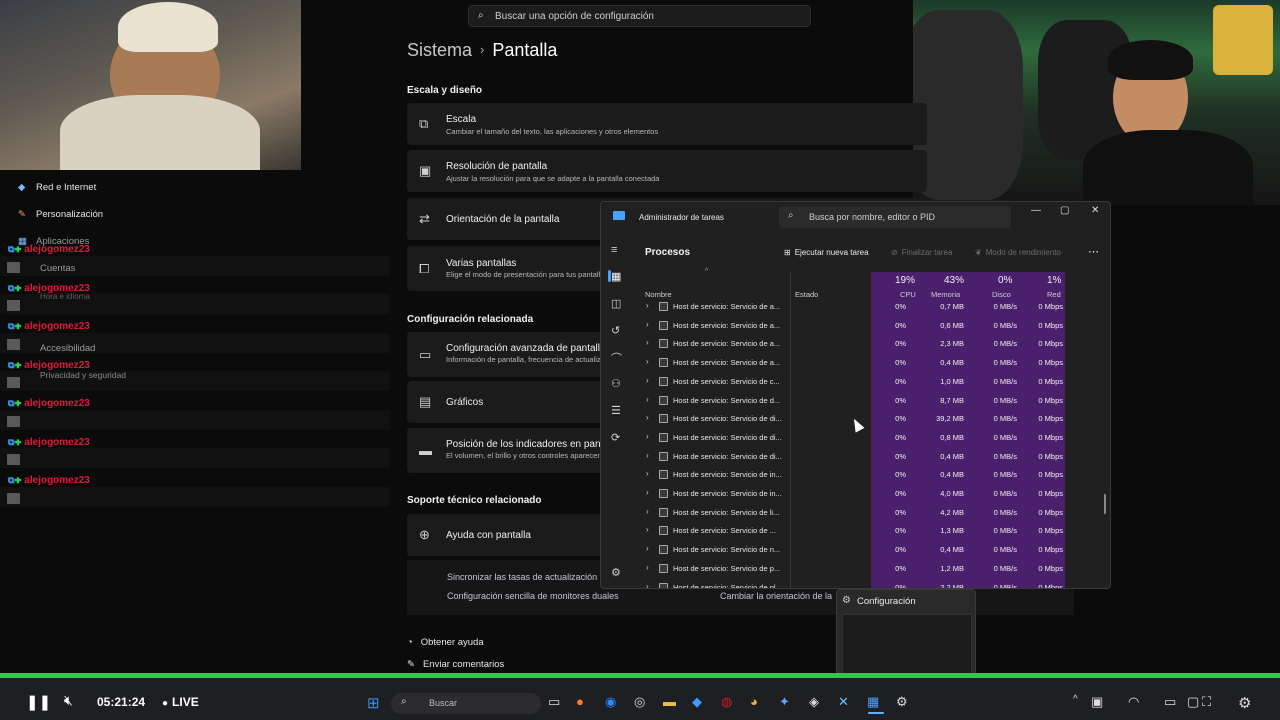 The width and height of the screenshot is (1280, 720). What do you see at coordinates (70, 214) in the screenshot?
I see `sidebar-label-personalization: Personalización` at bounding box center [70, 214].